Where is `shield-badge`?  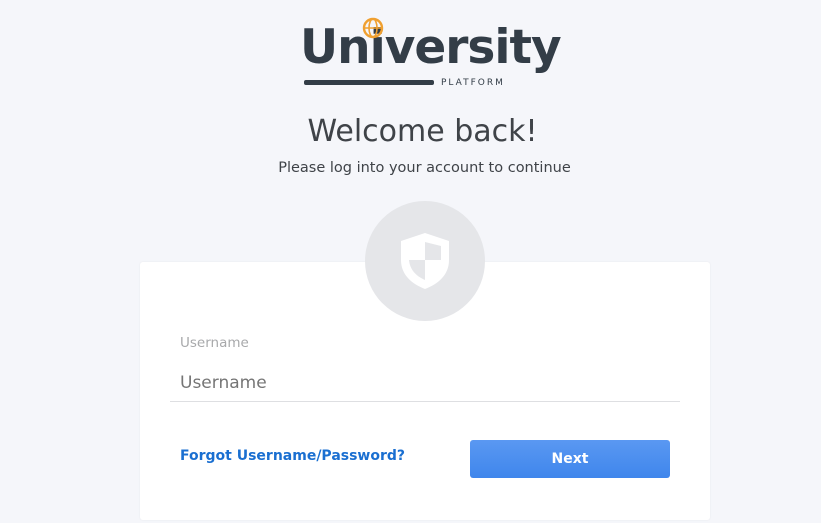 shield-badge is located at coordinates (425, 261).